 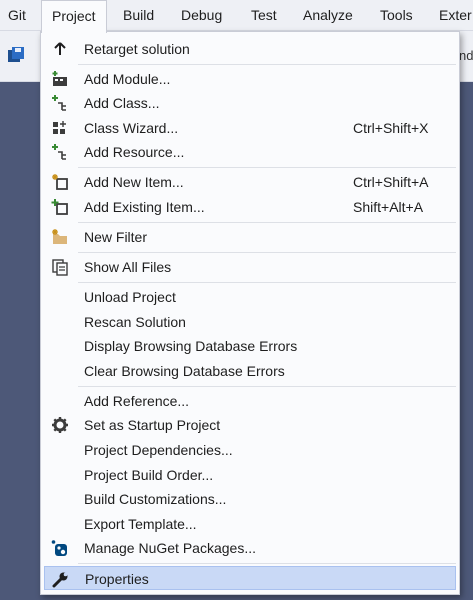 What do you see at coordinates (60, 48) in the screenshot?
I see `arrow-up-icon` at bounding box center [60, 48].